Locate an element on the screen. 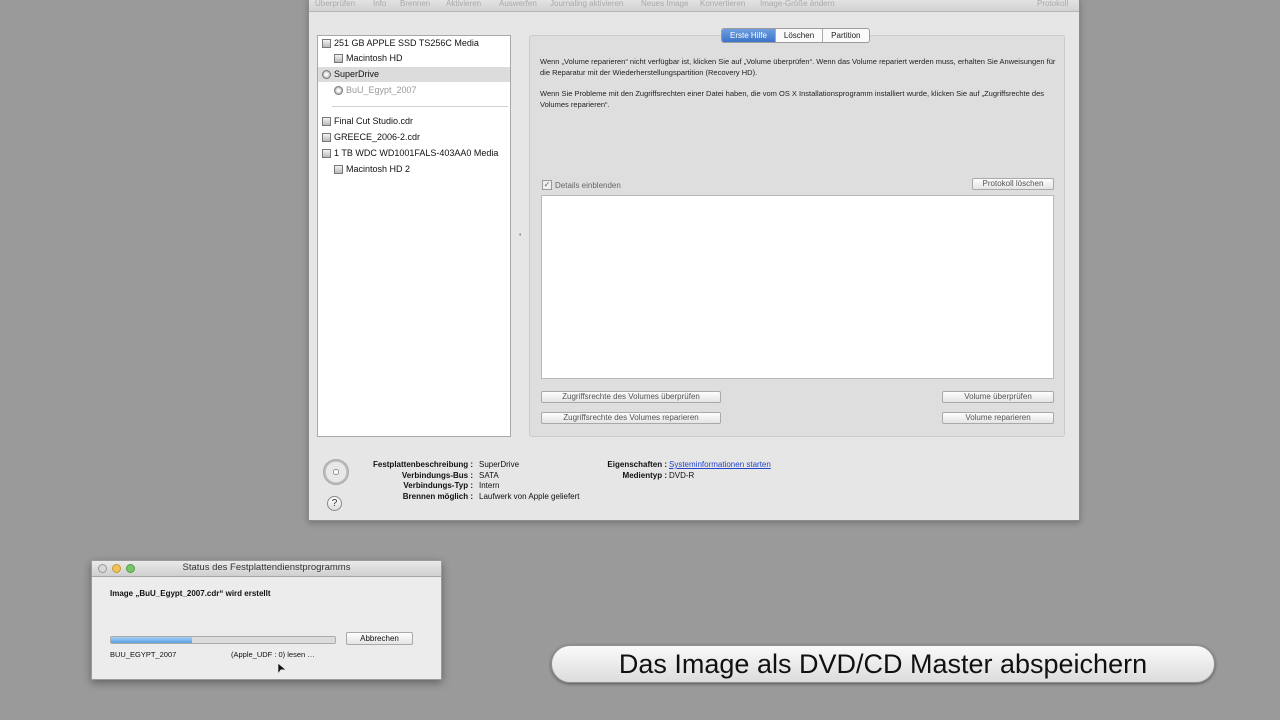  repair-permissions-button: Zugriffsrechte des Volumes reparieren is located at coordinates (631, 418).